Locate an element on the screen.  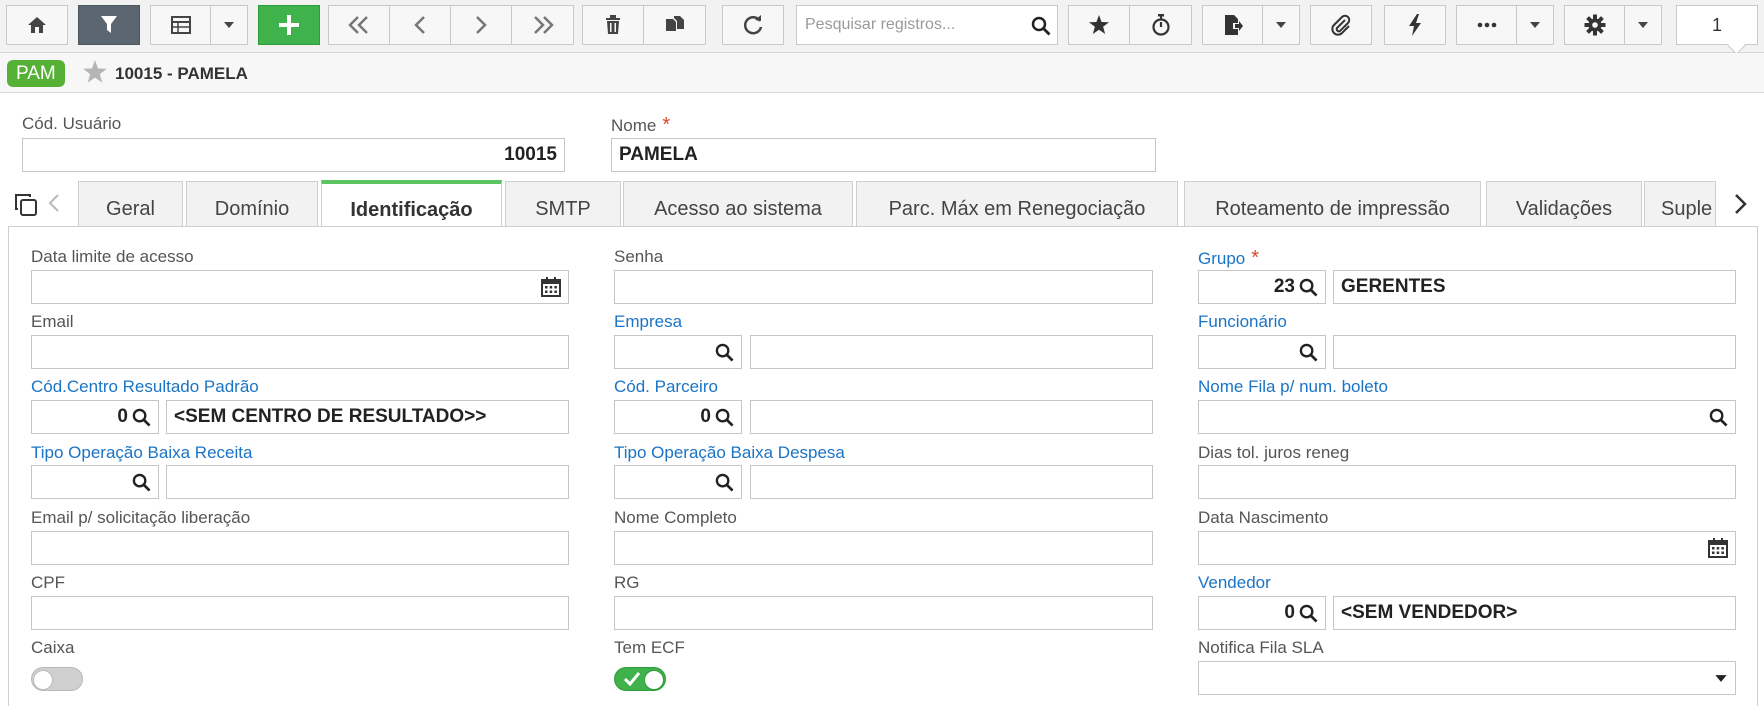
grid-view-button is located at coordinates (181, 25).